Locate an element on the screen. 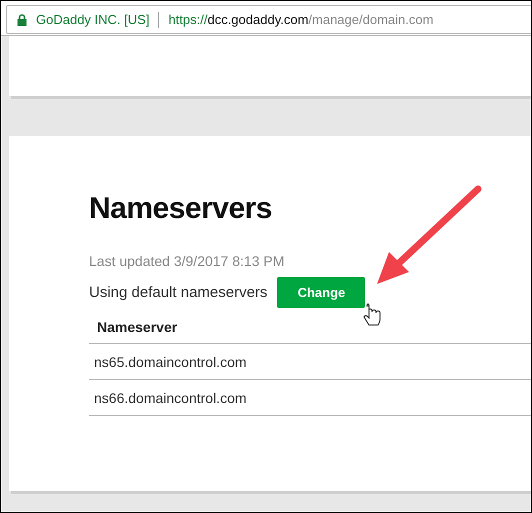 Image resolution: width=532 pixels, height=513 pixels. url-text: https://dcc.godaddy.com/manage/domain.com is located at coordinates (301, 19).